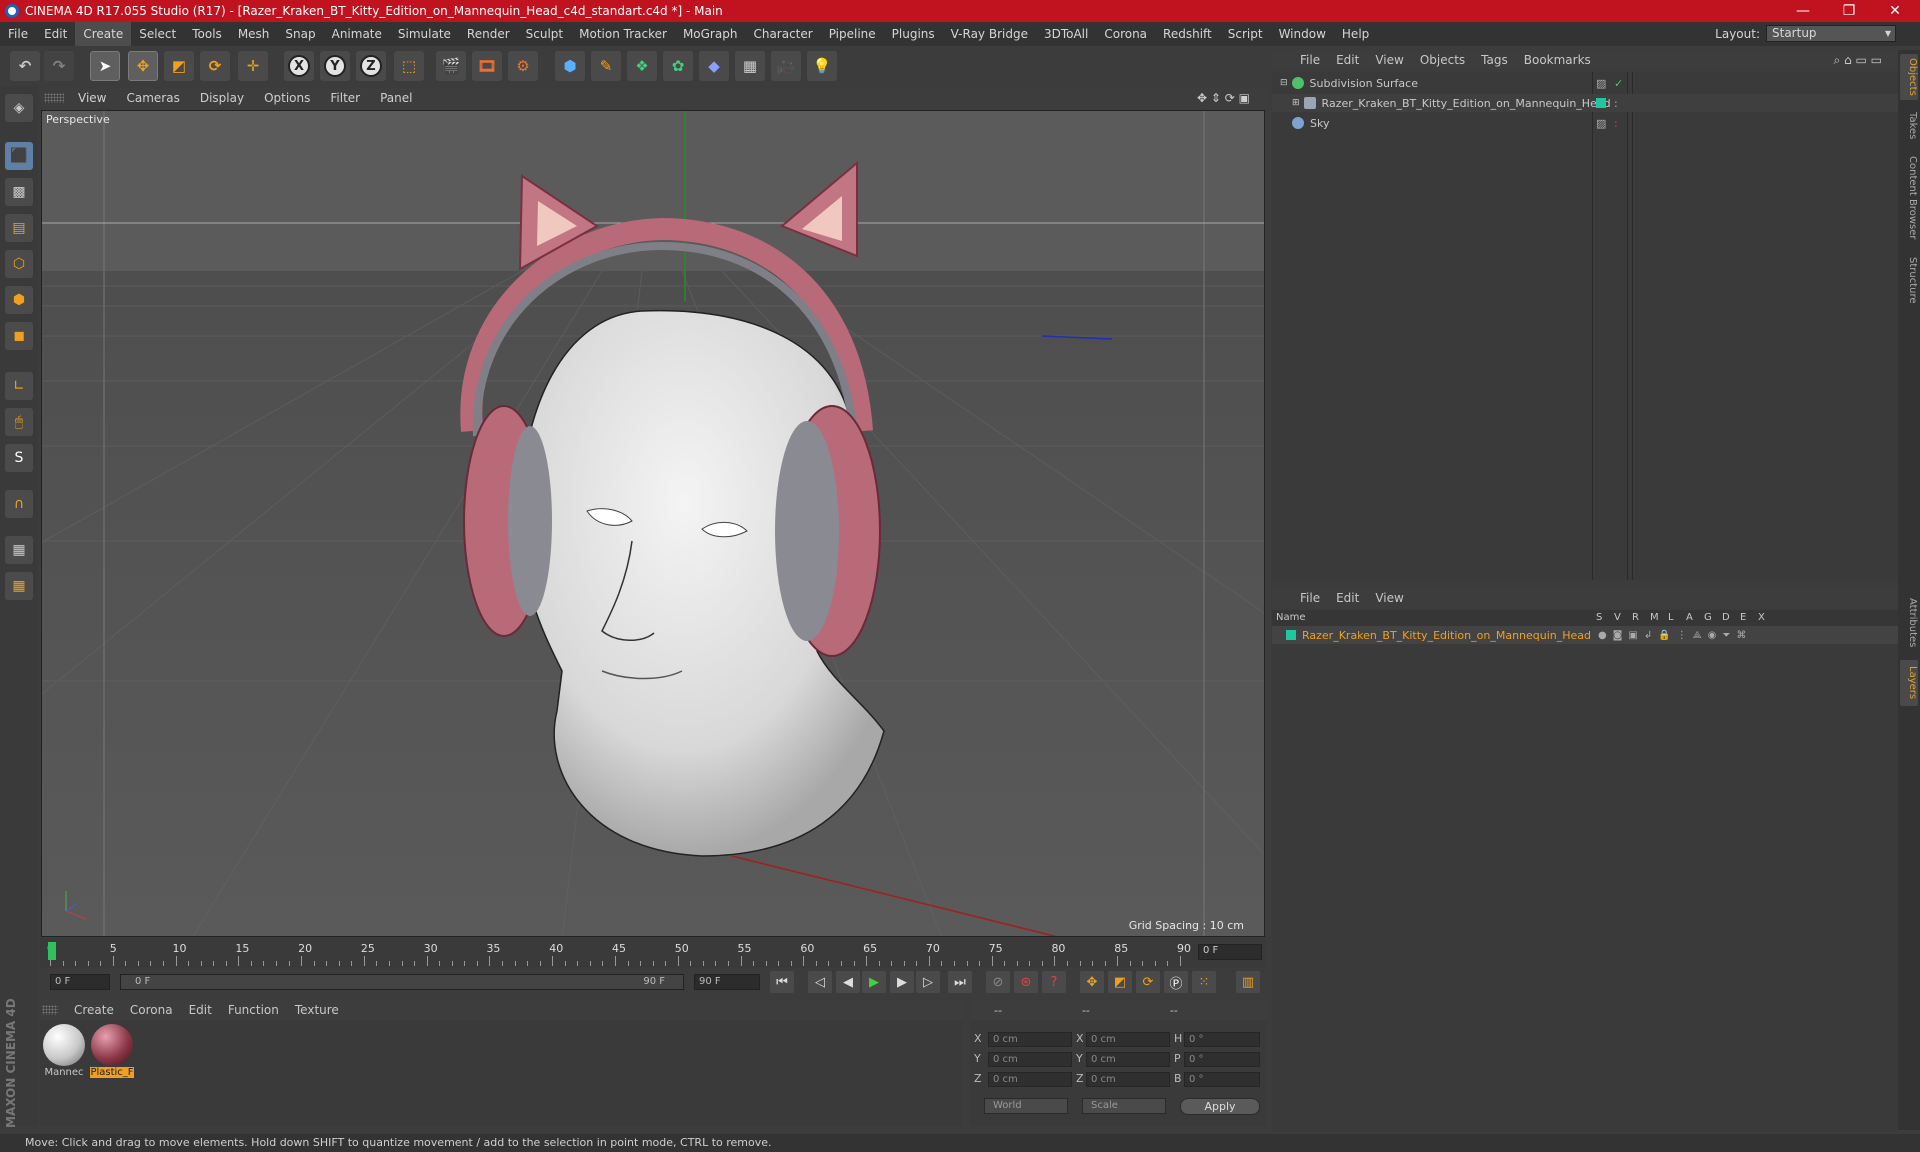  What do you see at coordinates (19, 386) in the screenshot?
I see `axis-mode-icon: ∟` at bounding box center [19, 386].